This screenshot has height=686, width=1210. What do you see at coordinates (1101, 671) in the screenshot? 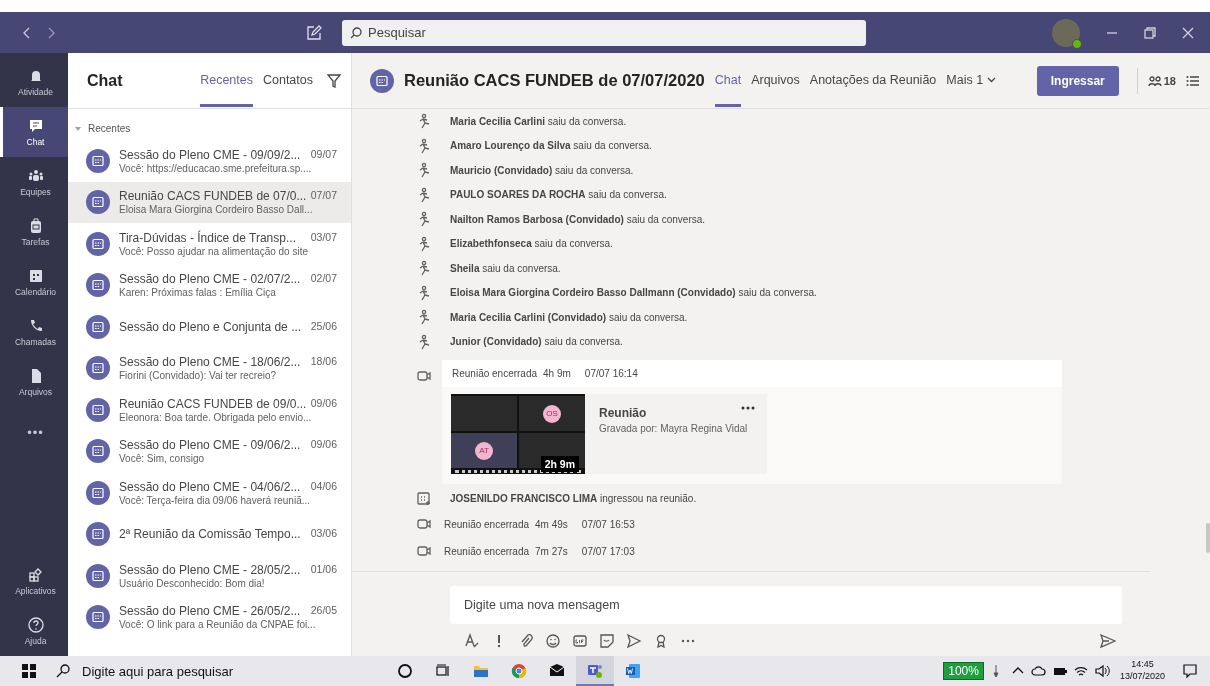
I see `speaker-icon` at bounding box center [1101, 671].